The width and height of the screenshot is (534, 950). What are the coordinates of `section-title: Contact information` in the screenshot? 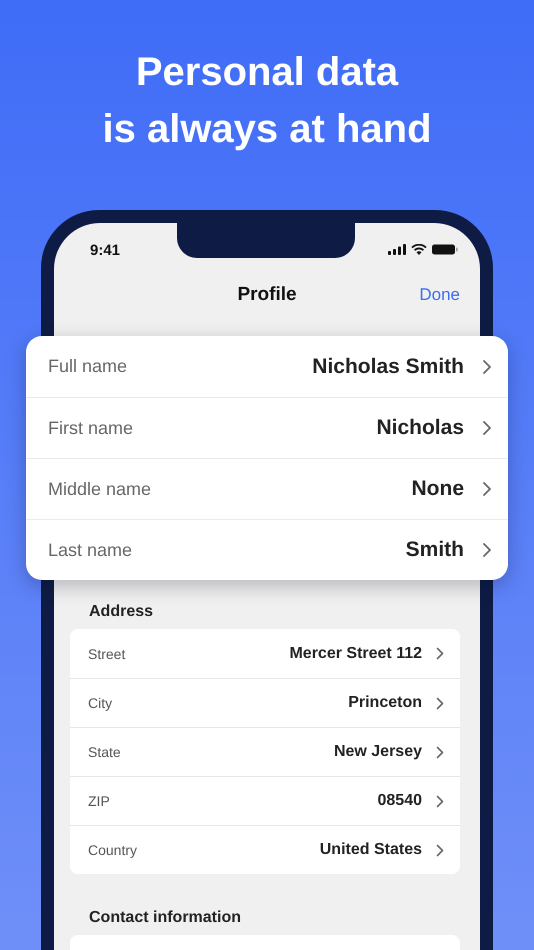 It's located at (165, 918).